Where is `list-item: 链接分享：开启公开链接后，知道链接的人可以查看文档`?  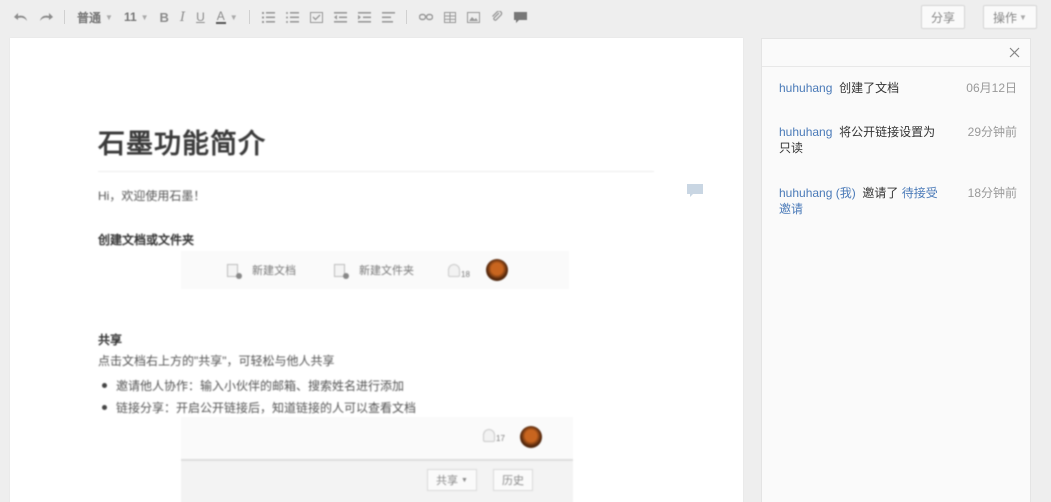
list-item: 链接分享：开启公开链接后，知道链接的人可以查看文档 is located at coordinates (259, 407).